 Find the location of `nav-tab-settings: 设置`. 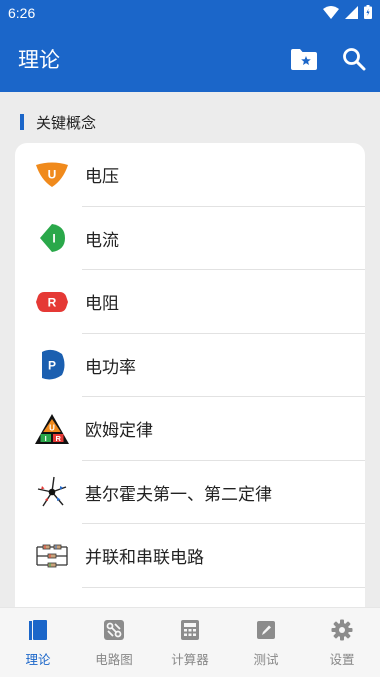

nav-tab-settings: 设置 is located at coordinates (342, 642).